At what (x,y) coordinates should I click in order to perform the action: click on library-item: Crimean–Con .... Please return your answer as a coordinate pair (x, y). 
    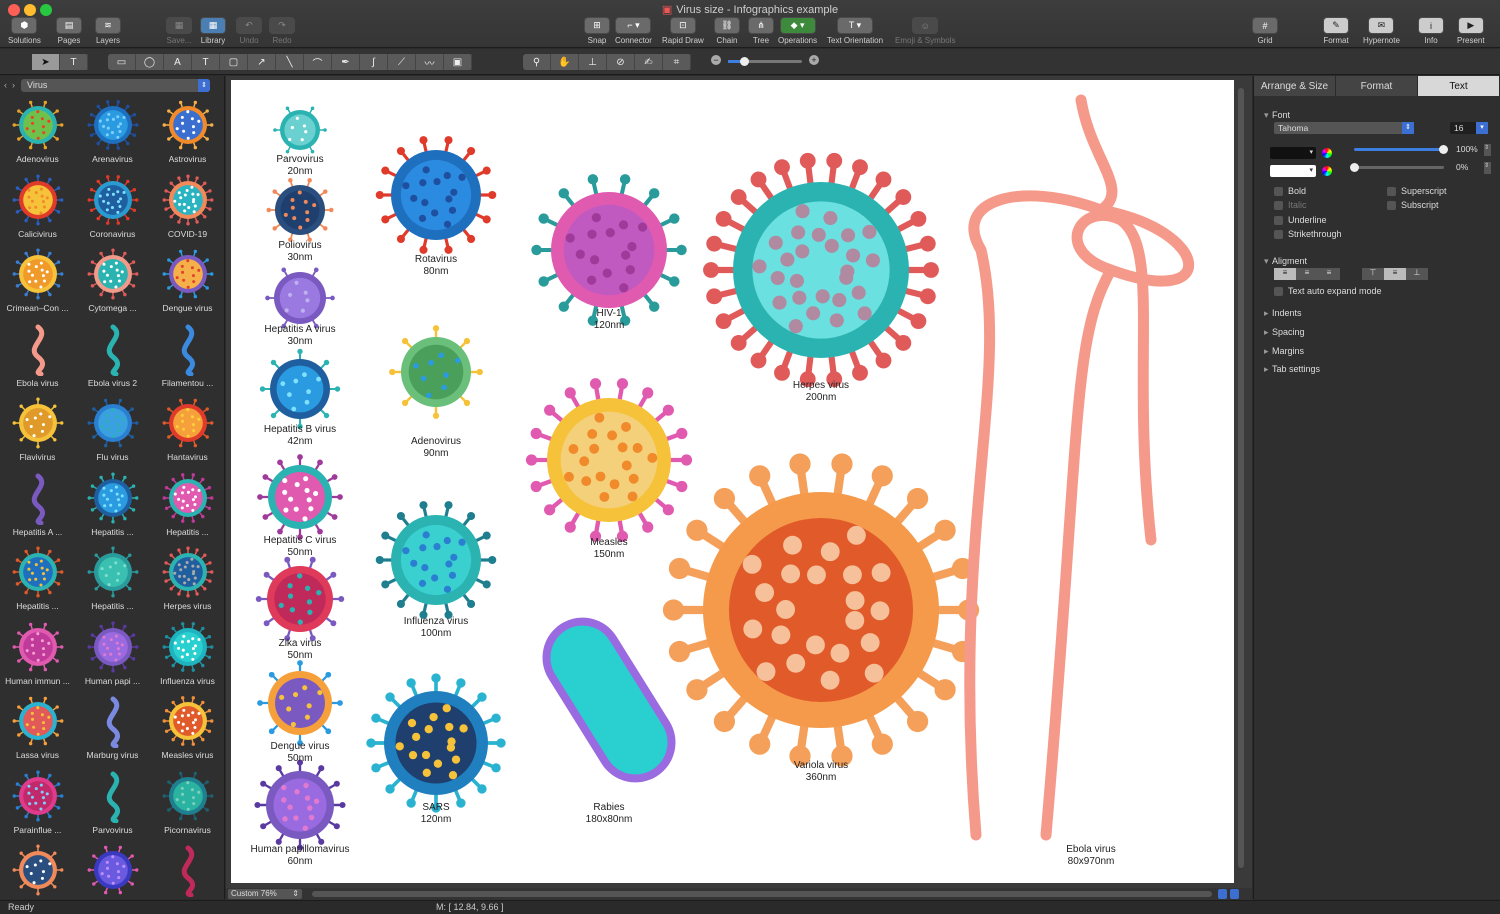
    Looking at the image, I should click on (37, 280).